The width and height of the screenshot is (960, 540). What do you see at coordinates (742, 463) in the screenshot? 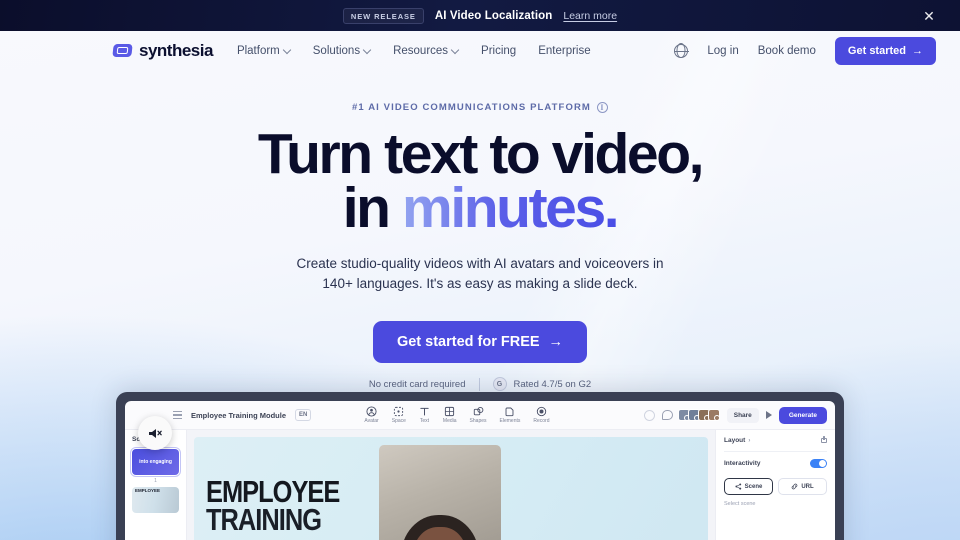
I see `interactivity-label: Interactivity` at bounding box center [742, 463].